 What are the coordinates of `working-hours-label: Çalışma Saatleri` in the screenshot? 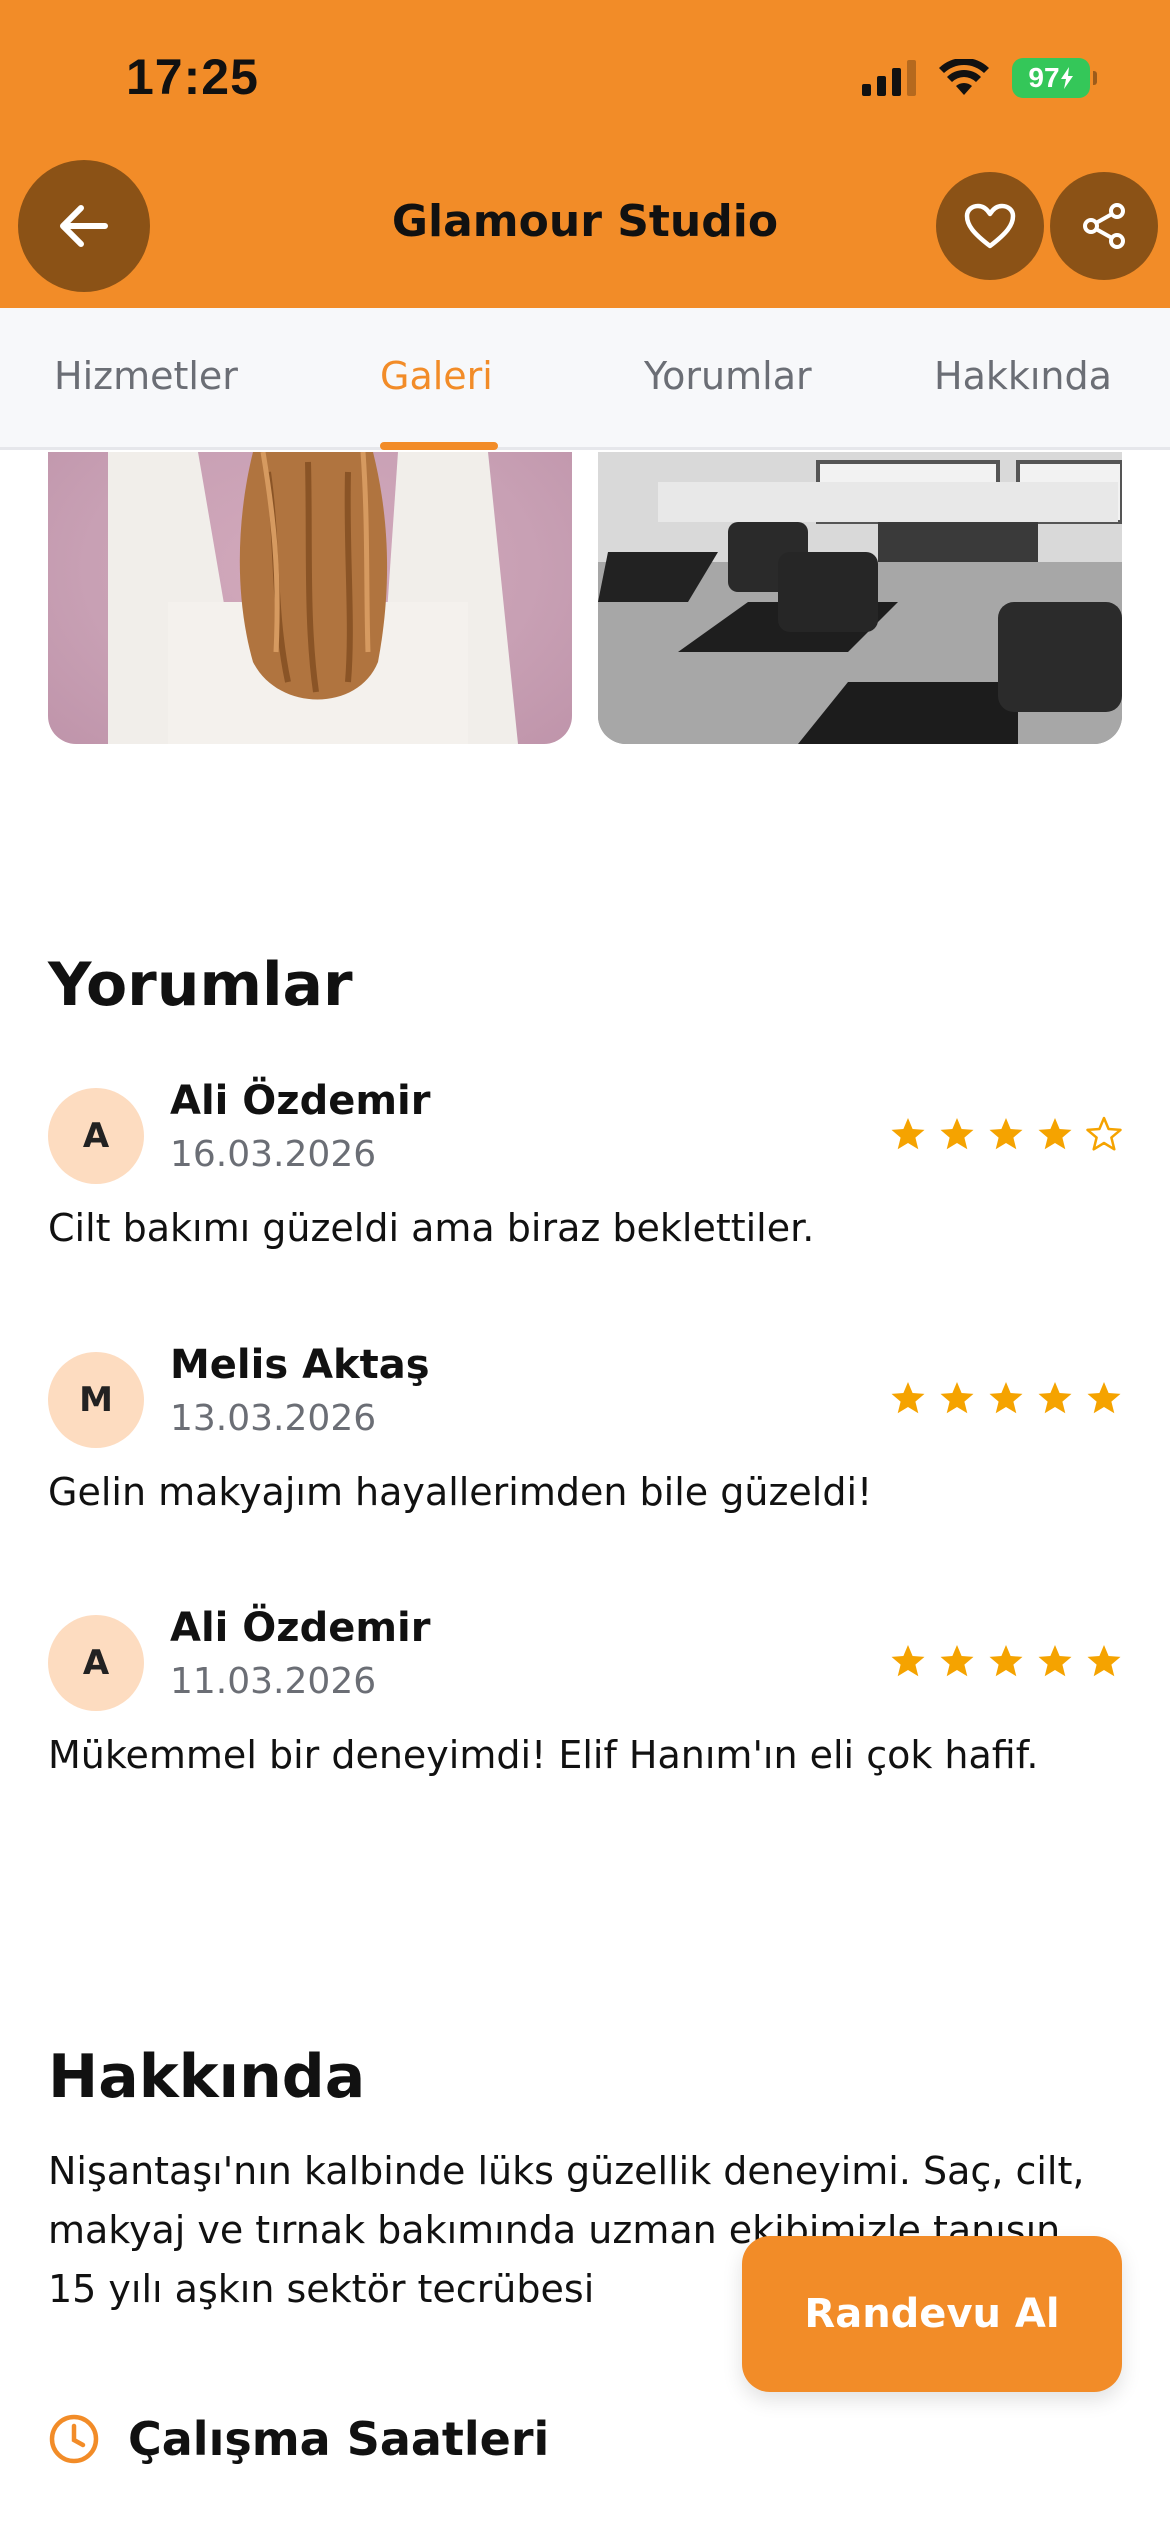 It's located at (339, 2439).